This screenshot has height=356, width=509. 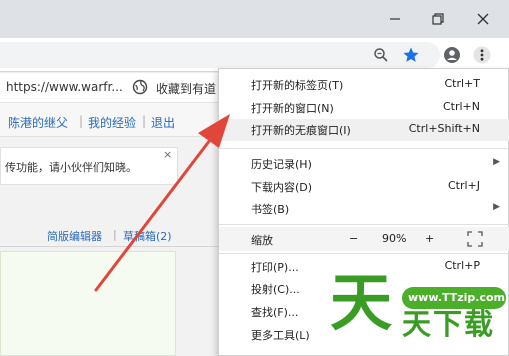 I want to click on watermark-badge: www.TTzip.com, so click(x=454, y=298).